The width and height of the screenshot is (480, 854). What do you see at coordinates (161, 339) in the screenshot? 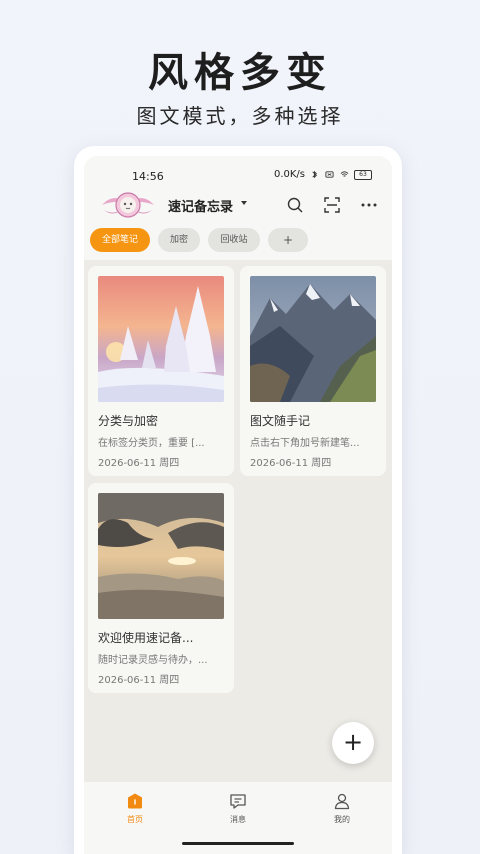
I see `note-image-snow-sunset` at bounding box center [161, 339].